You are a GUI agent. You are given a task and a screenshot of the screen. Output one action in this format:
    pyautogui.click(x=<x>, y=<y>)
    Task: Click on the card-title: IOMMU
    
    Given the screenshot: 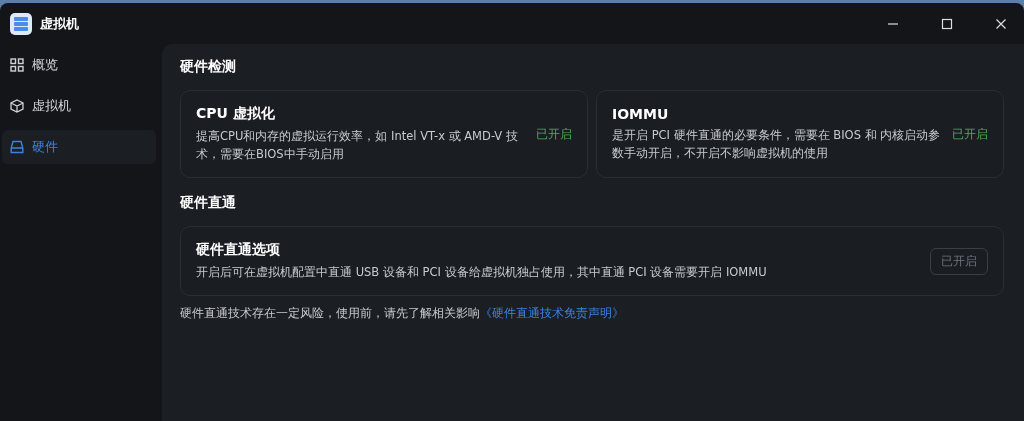 What is the action you would take?
    pyautogui.click(x=641, y=114)
    